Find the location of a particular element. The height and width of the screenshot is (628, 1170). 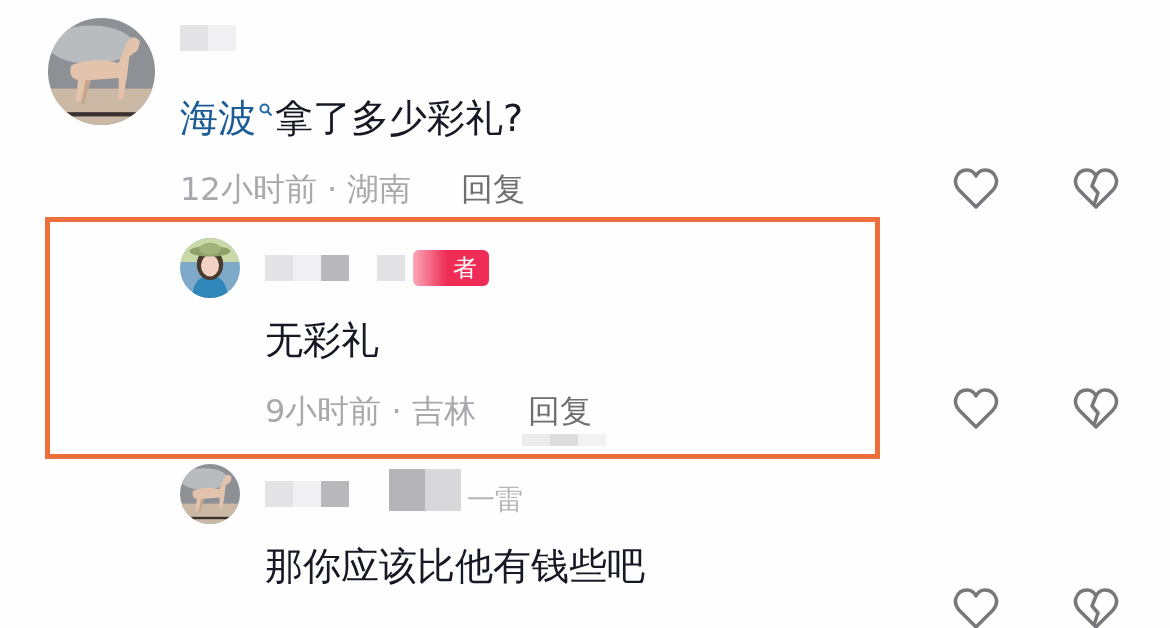

user-name: 一雷 is located at coordinates (495, 500).